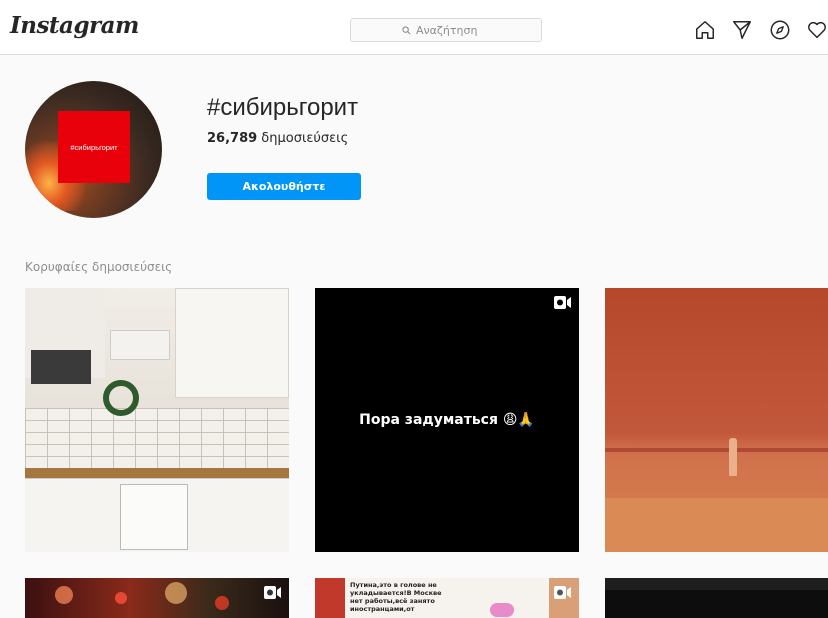  Describe the element at coordinates (157, 420) in the screenshot. I see `post-tile-kitchen` at that location.